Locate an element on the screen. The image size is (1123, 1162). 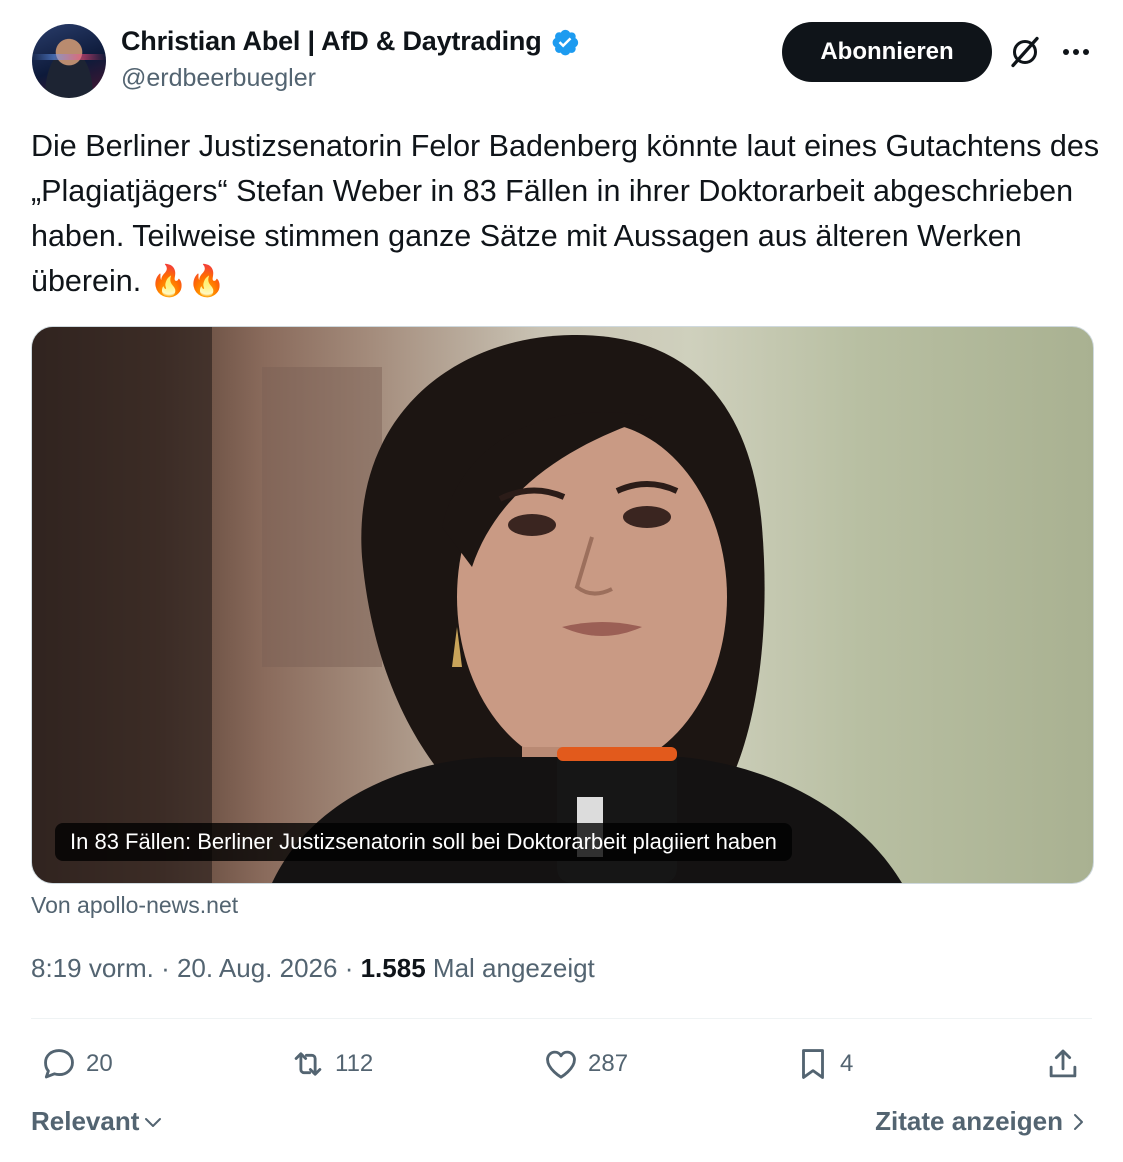
views-count: 1.585 is located at coordinates (393, 968).